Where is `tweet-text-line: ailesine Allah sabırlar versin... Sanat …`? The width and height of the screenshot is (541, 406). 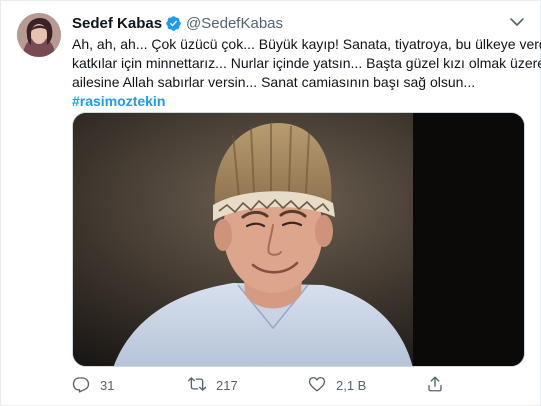 tweet-text-line: ailesine Allah sabırlar versin... Sanat … is located at coordinates (274, 82).